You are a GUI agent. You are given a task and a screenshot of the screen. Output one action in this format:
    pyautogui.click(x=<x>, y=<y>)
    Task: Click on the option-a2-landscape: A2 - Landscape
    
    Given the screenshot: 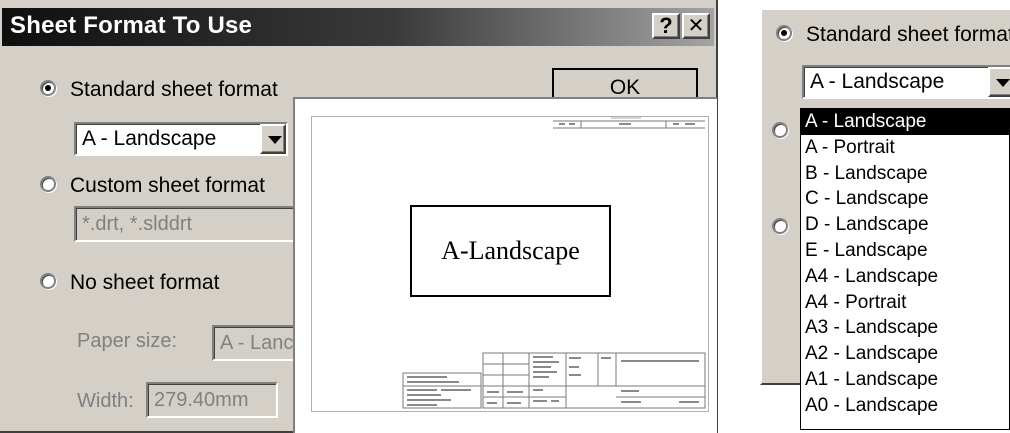 What is the action you would take?
    pyautogui.click(x=905, y=354)
    